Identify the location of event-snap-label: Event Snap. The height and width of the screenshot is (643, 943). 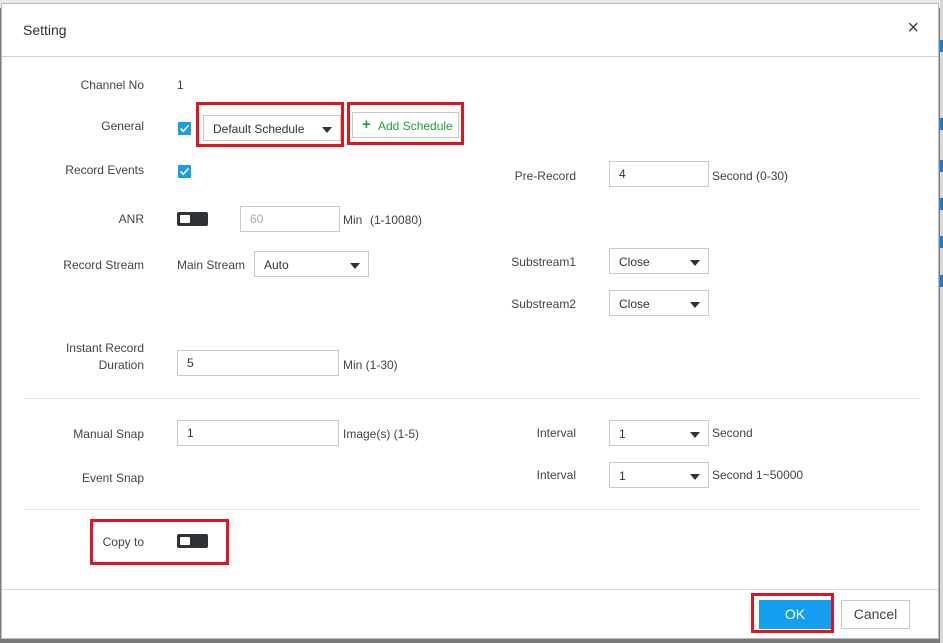
(112, 478).